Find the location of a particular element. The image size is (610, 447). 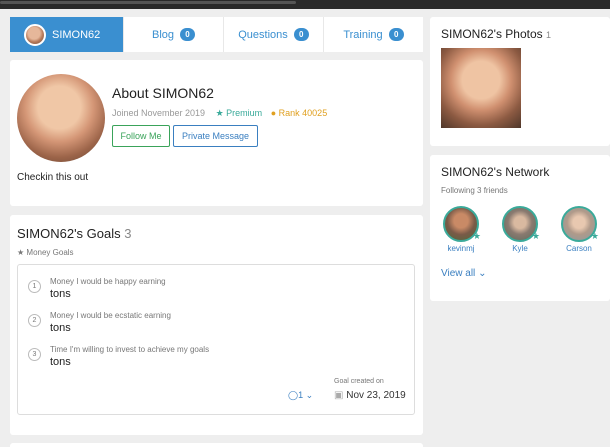

rank-badge: ● Rank 40025 is located at coordinates (299, 113).